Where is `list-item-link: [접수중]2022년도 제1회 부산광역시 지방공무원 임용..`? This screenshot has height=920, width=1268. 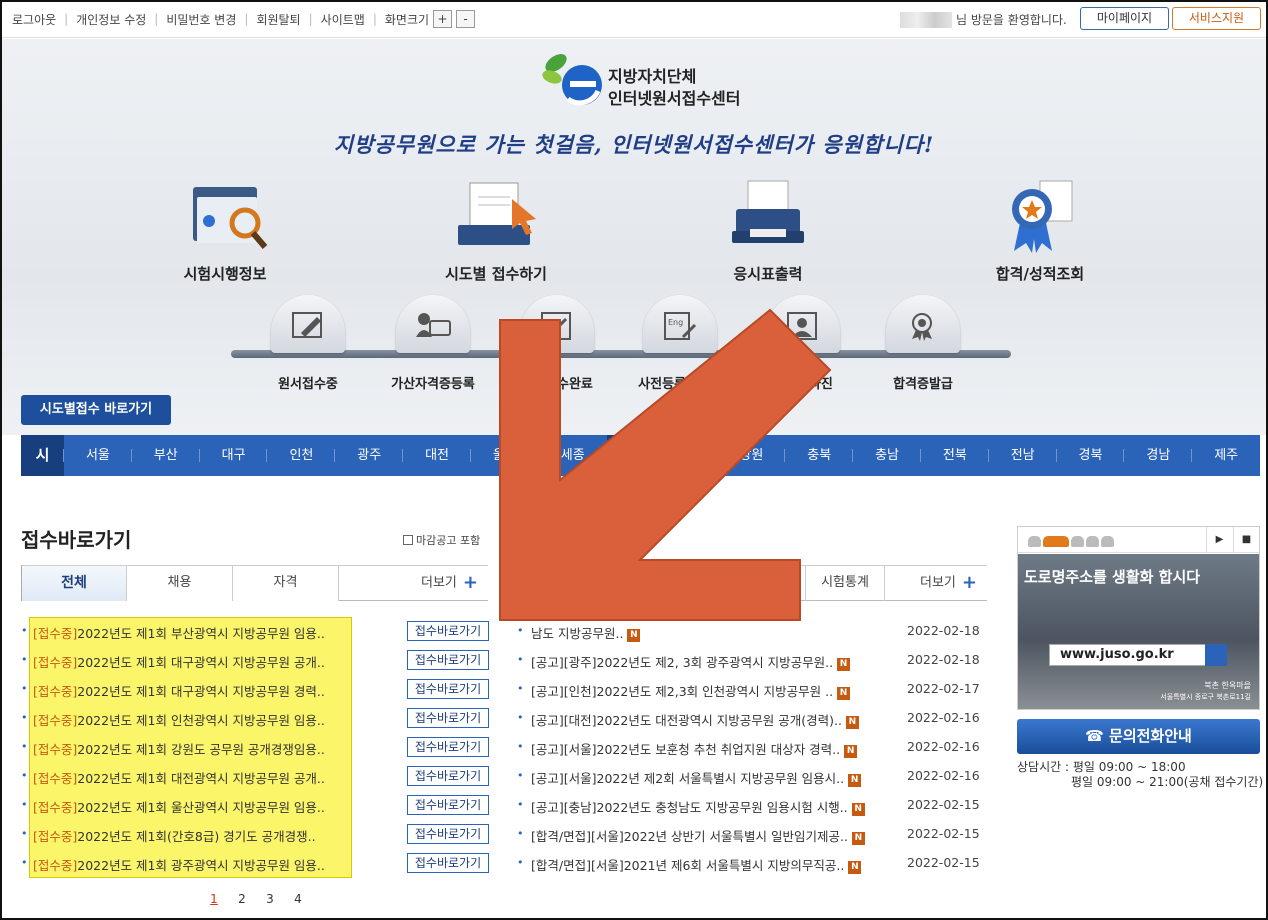 list-item-link: [접수중]2022년도 제1회 부산광역시 지방공무원 임용.. is located at coordinates (193, 632).